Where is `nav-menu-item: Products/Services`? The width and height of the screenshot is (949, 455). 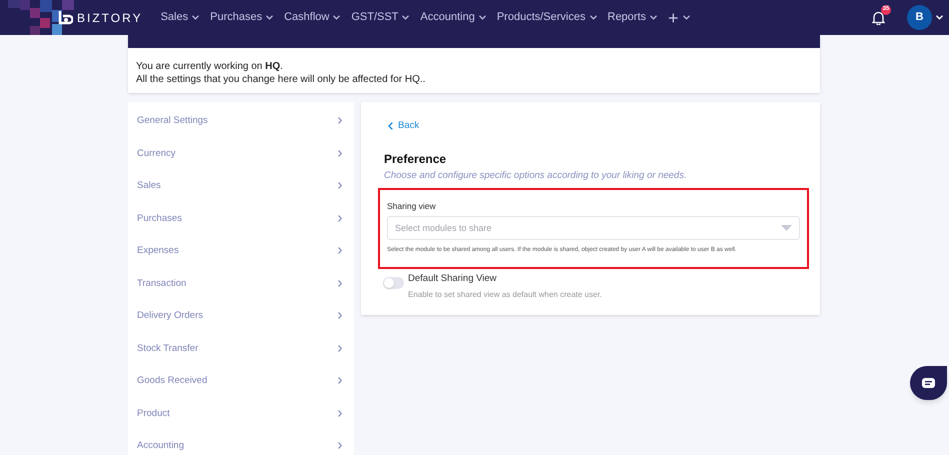 nav-menu-item: Products/Services is located at coordinates (546, 17).